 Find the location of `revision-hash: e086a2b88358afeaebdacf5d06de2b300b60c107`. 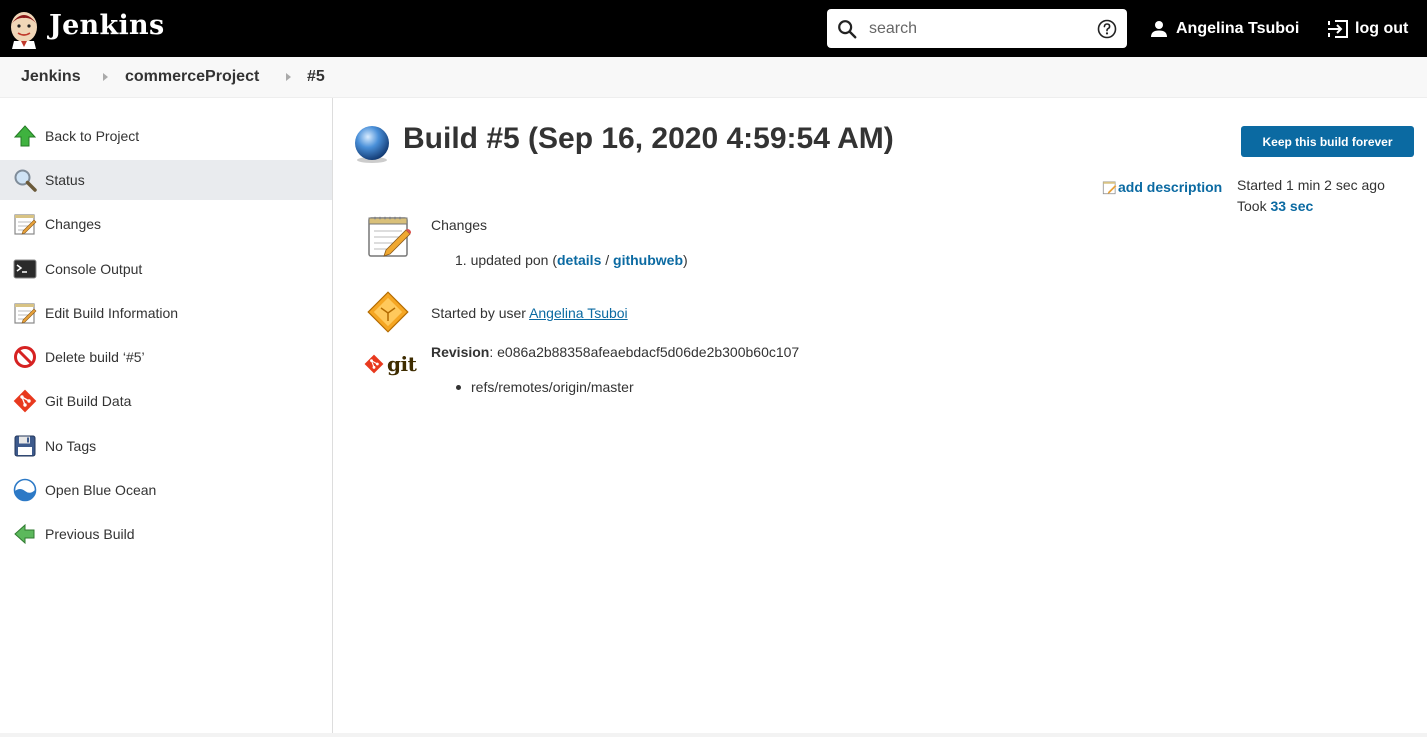

revision-hash: e086a2b88358afeaebdacf5d06de2b300b60c107 is located at coordinates (648, 352).